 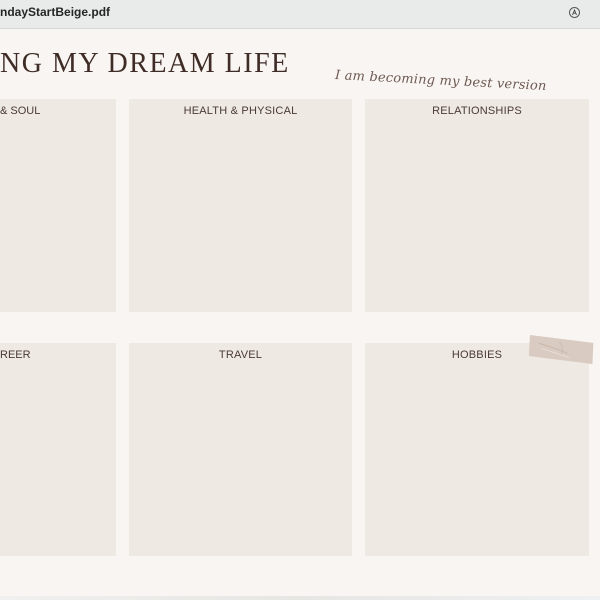 I want to click on section-travel: TRAVEL, so click(x=240, y=449).